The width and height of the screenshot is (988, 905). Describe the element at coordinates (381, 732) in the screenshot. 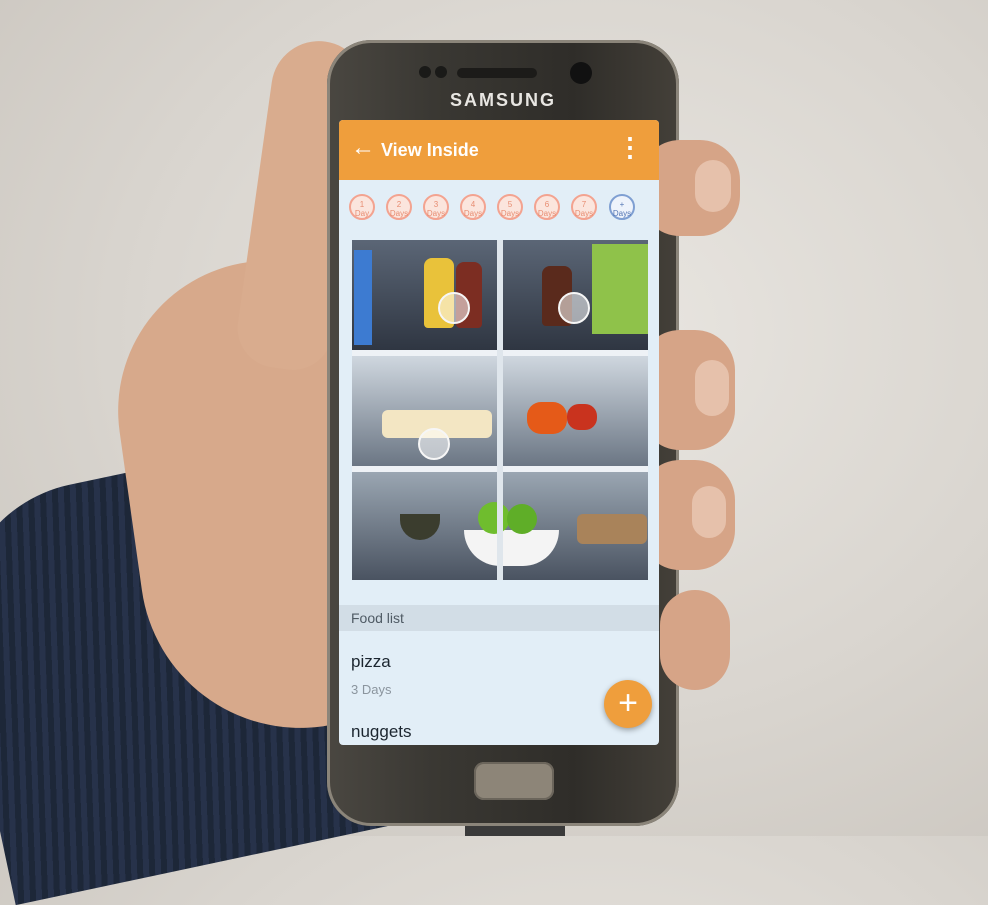

I see `food-item-name: nuggets` at that location.